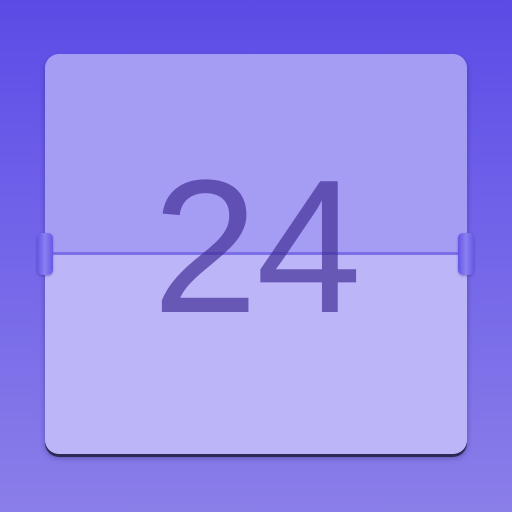 Image resolution: width=512 pixels, height=512 pixels. I want to click on hinge-tab-left-icon, so click(45, 254).